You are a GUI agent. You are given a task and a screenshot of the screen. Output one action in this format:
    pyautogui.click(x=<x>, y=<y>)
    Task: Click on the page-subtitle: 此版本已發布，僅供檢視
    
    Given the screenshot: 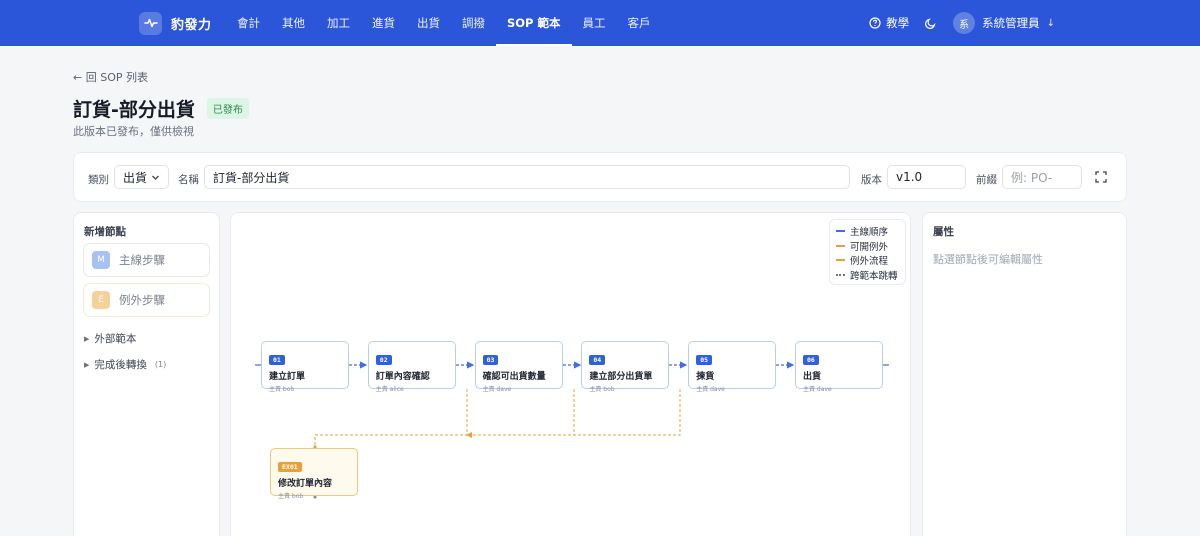 What is the action you would take?
    pyautogui.click(x=133, y=131)
    